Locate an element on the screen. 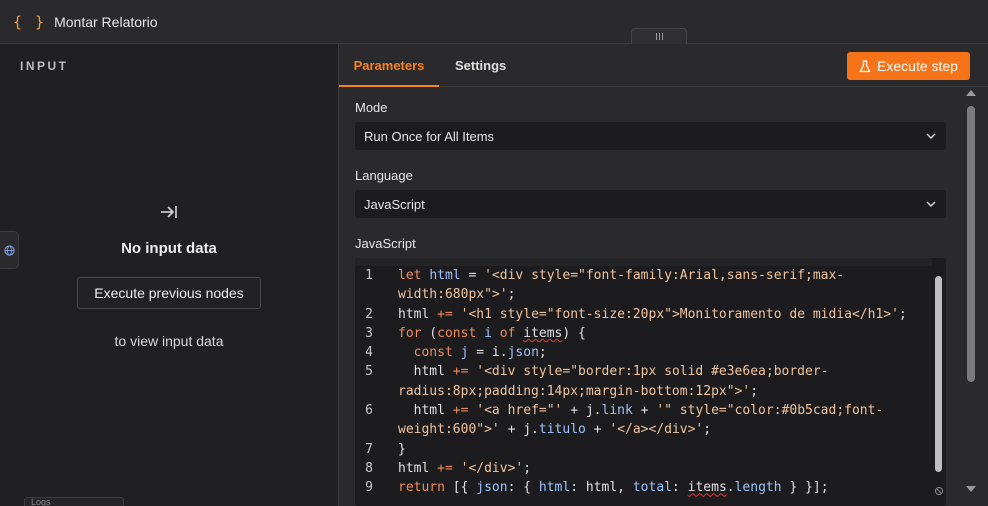 Image resolution: width=988 pixels, height=506 pixels. code-text: } is located at coordinates (655, 449).